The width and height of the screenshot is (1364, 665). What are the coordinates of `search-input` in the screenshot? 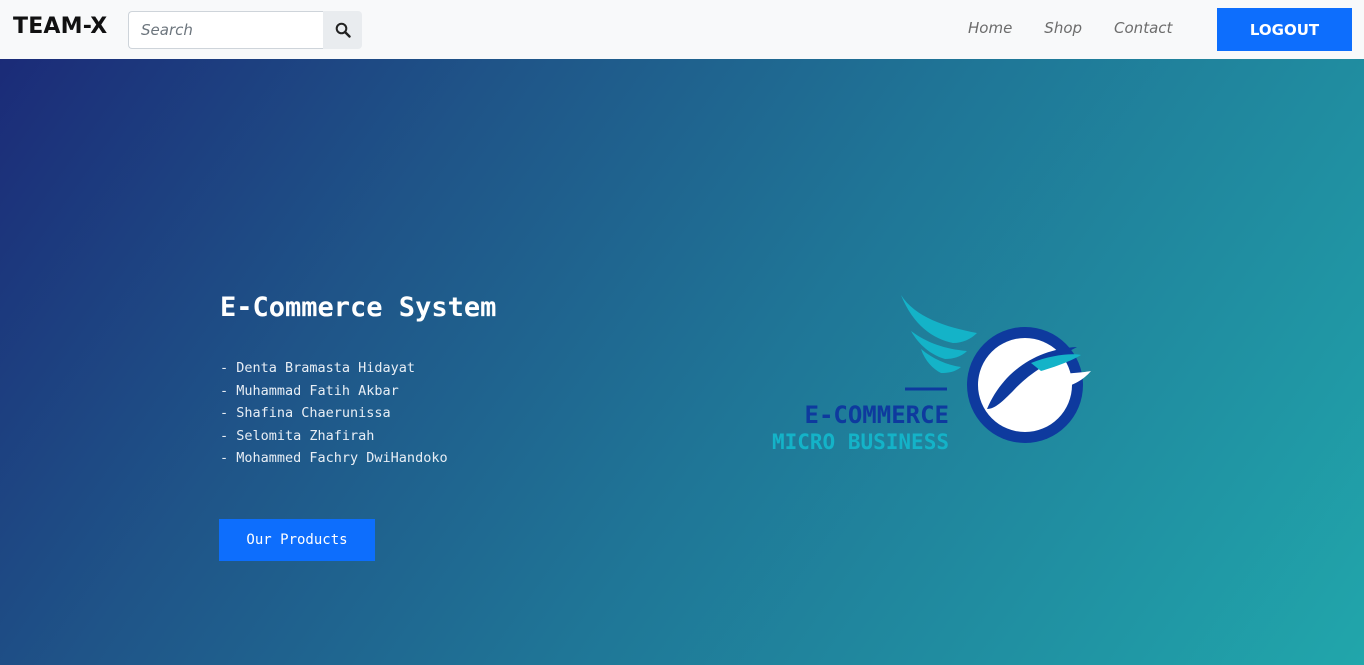 It's located at (225, 30).